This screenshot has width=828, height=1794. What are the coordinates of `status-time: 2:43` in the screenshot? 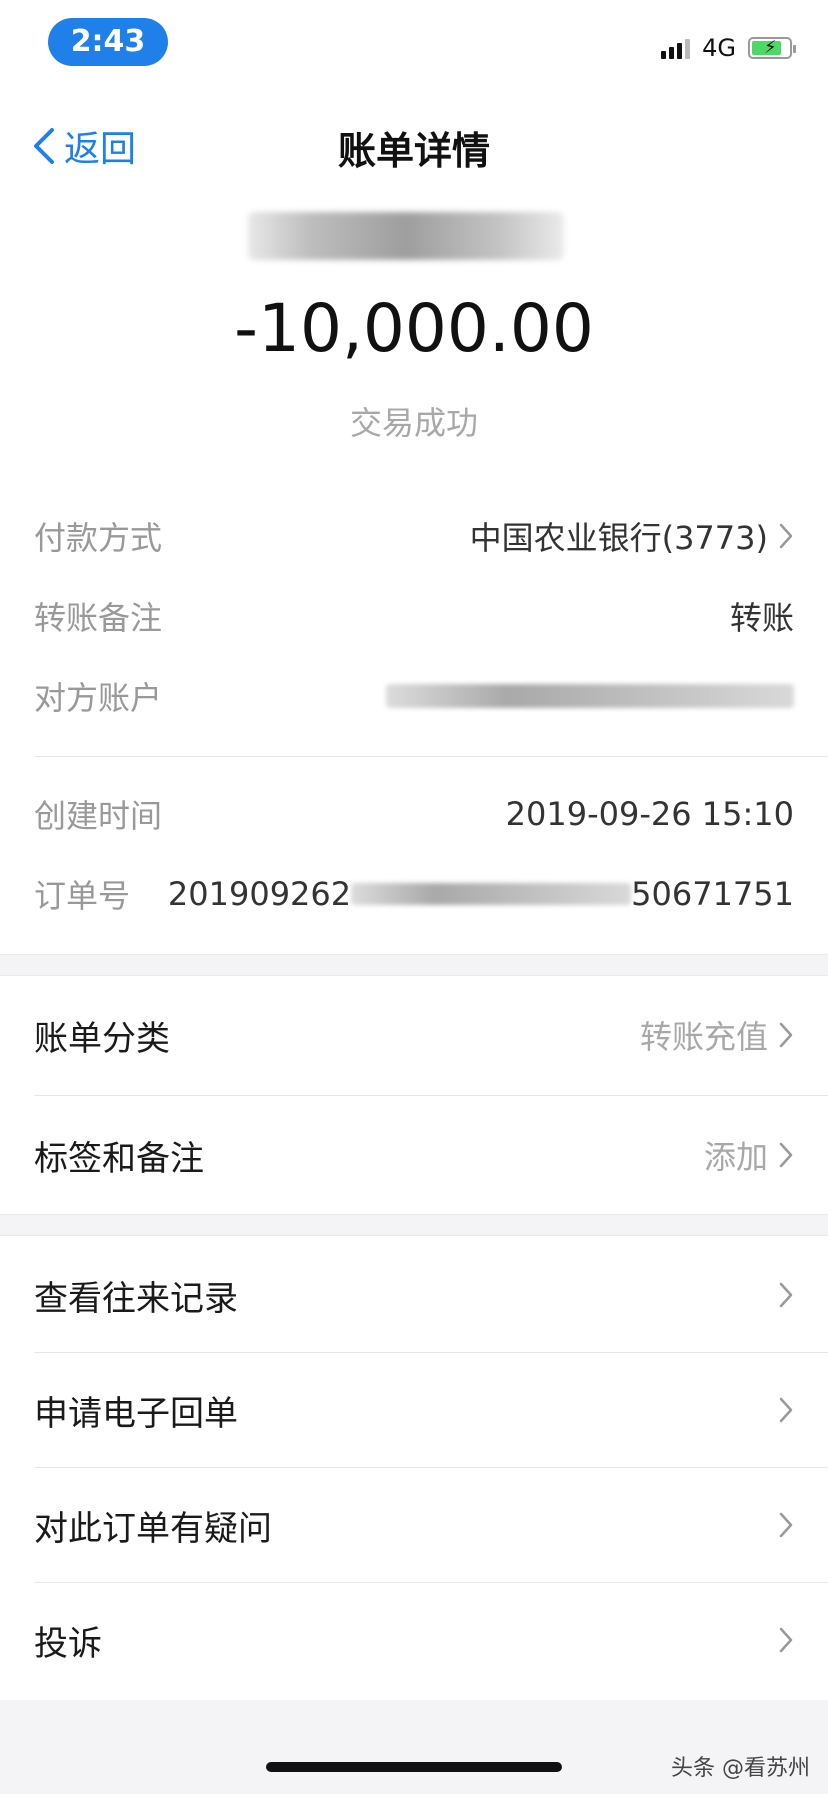 It's located at (108, 42).